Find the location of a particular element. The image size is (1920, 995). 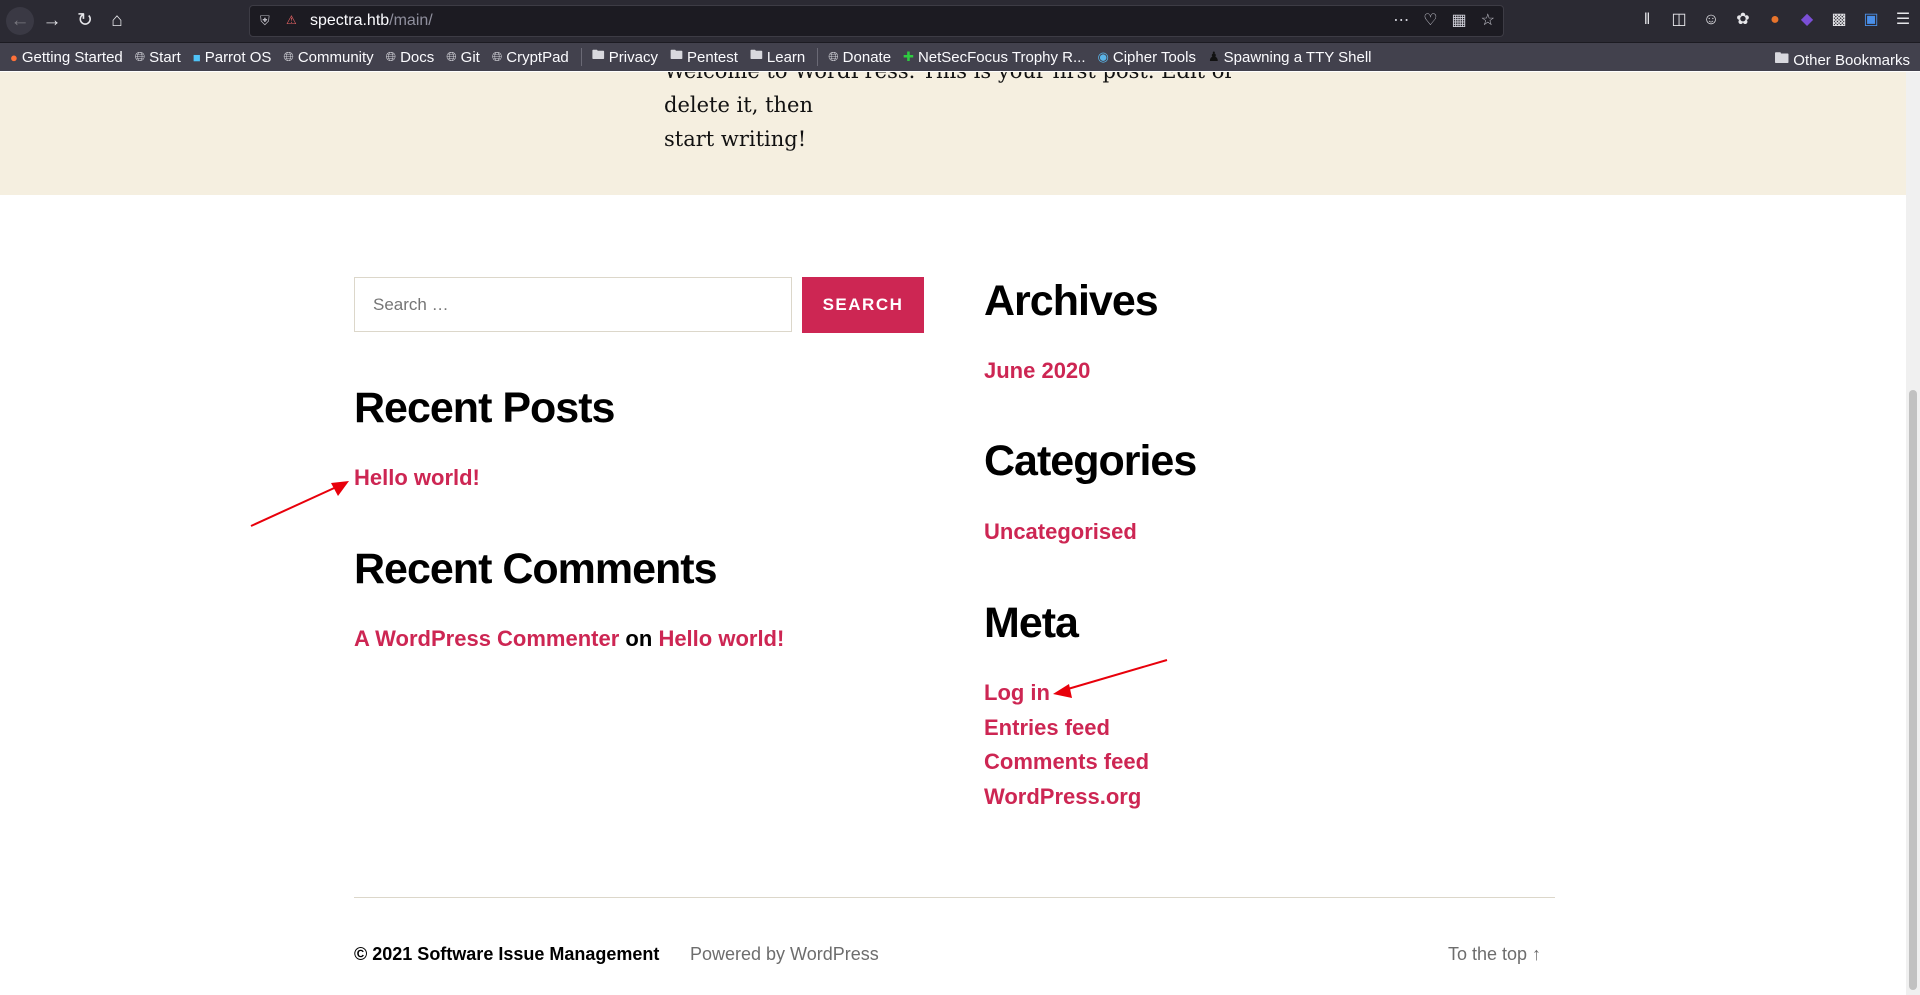

bookmark-label: Start is located at coordinates (165, 57).